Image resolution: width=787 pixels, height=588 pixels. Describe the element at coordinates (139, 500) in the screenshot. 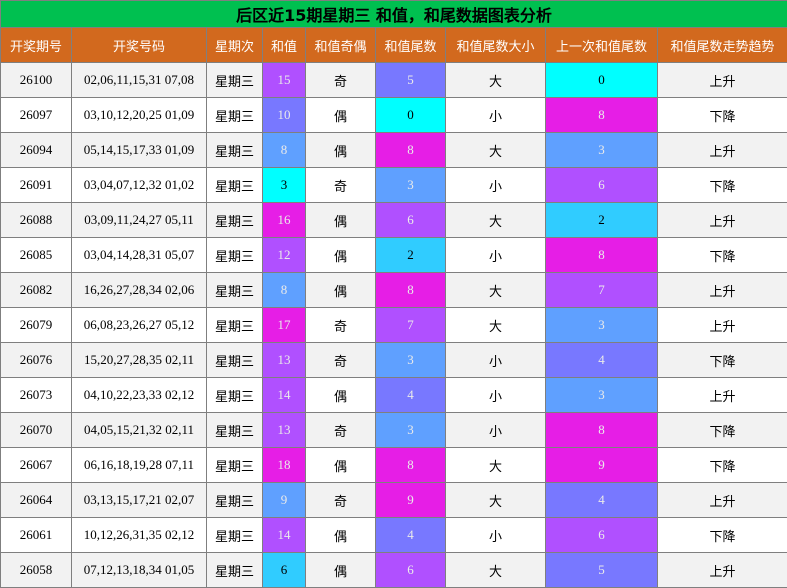

I see `numbers-cell: 03,13,15,17,21 02,07` at that location.